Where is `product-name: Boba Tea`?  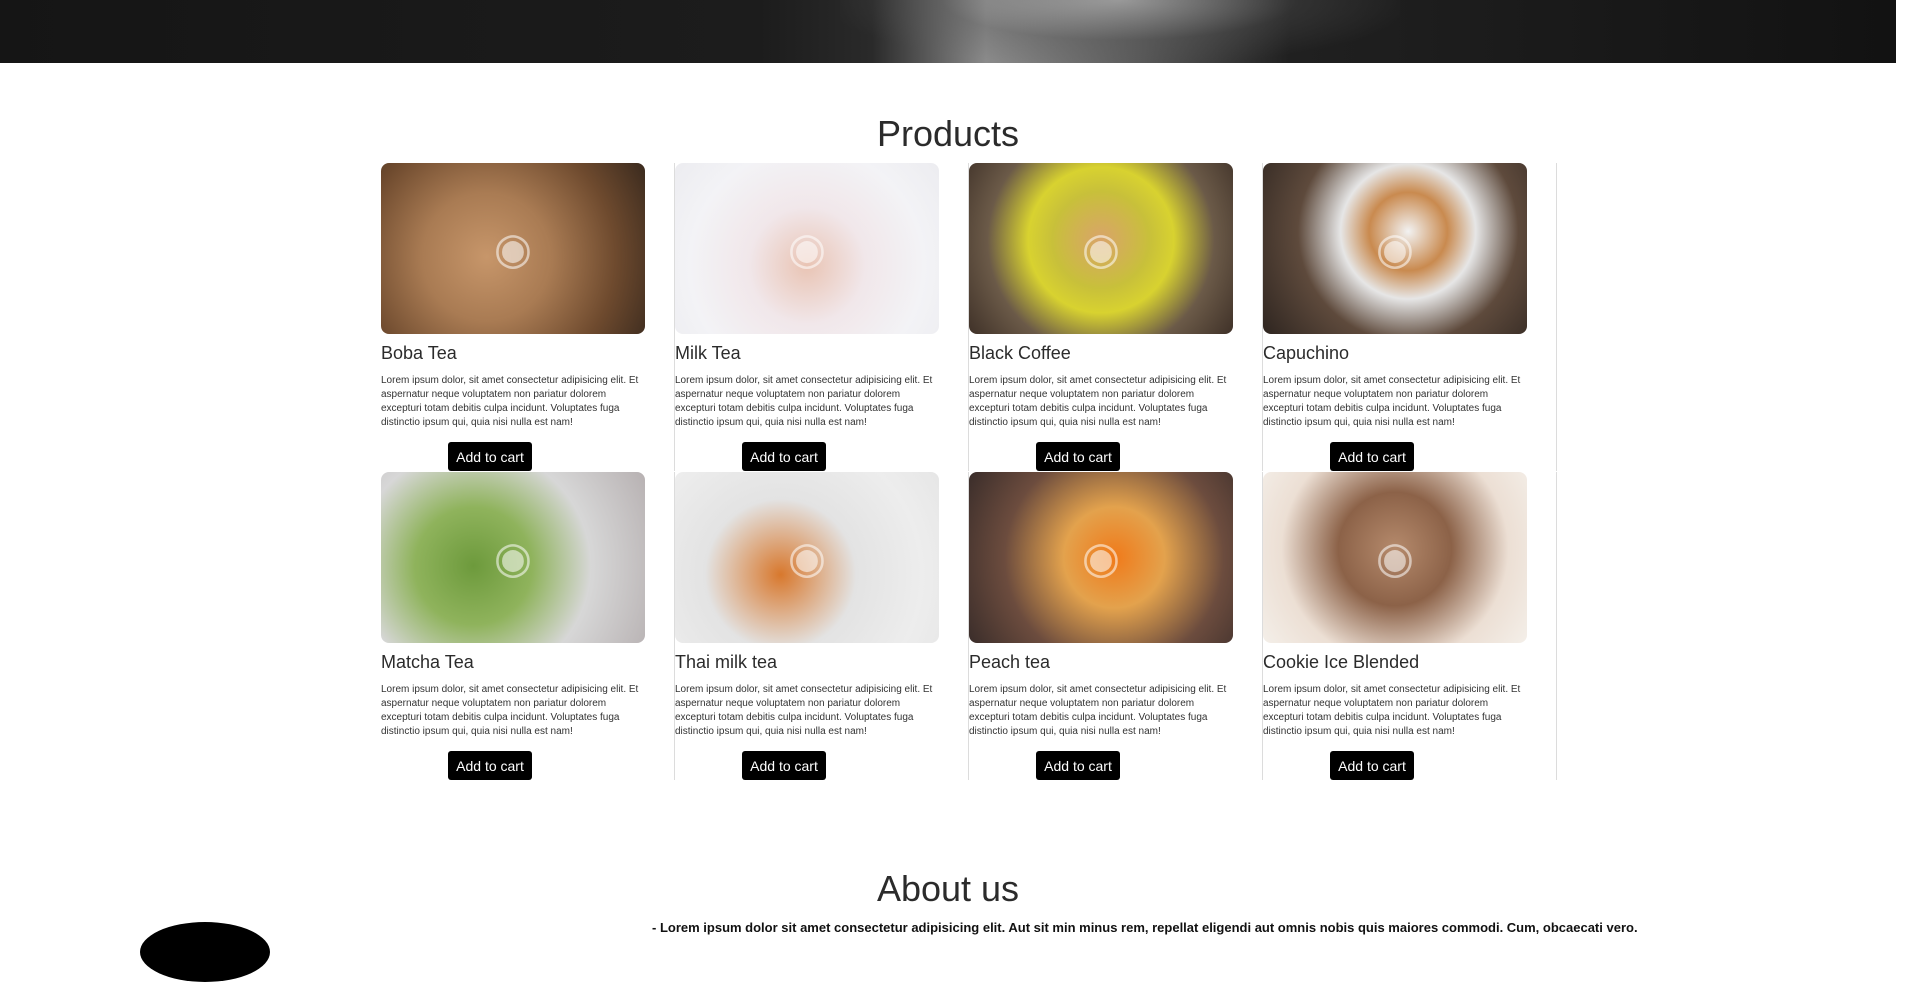
product-name: Boba Tea is located at coordinates (419, 353).